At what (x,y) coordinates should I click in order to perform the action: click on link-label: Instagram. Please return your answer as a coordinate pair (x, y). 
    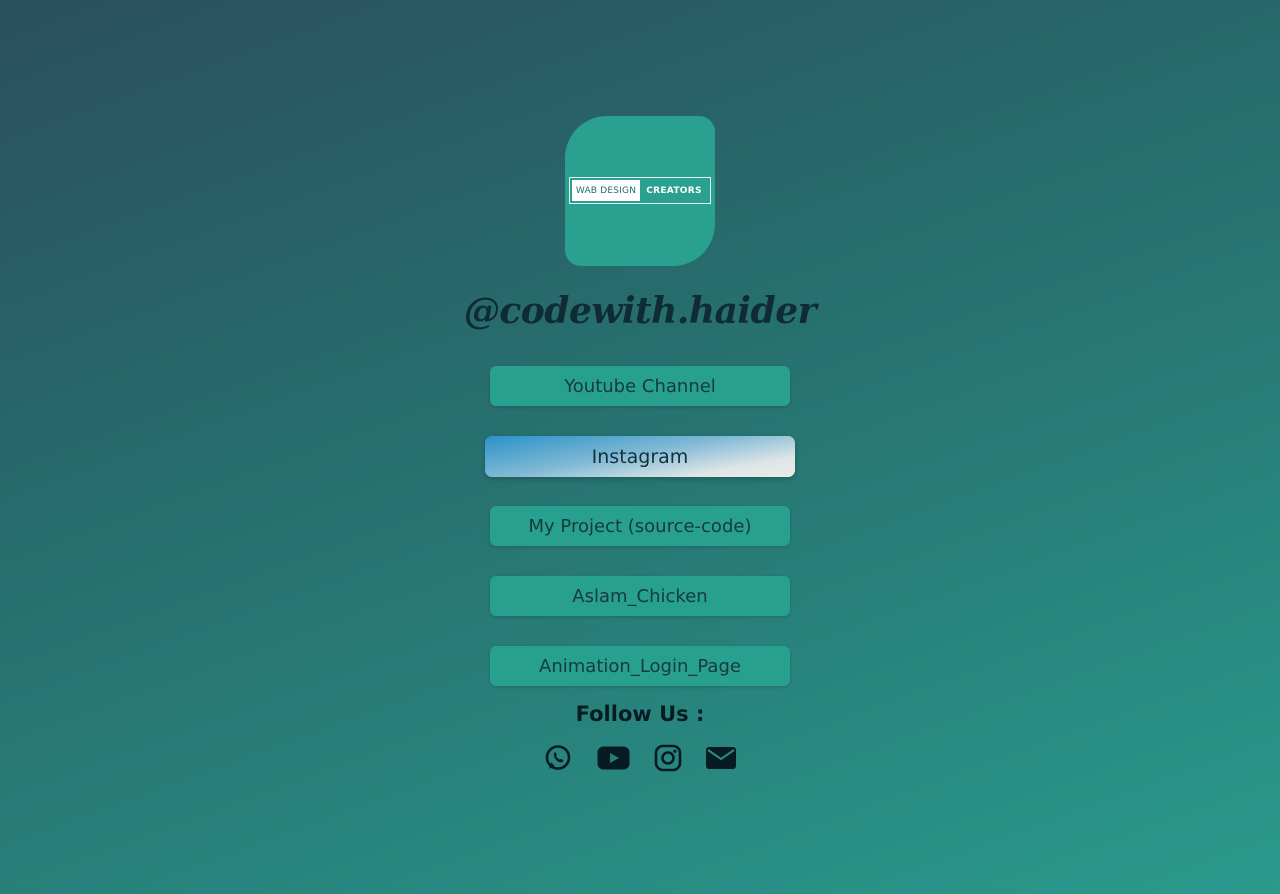
    Looking at the image, I should click on (640, 456).